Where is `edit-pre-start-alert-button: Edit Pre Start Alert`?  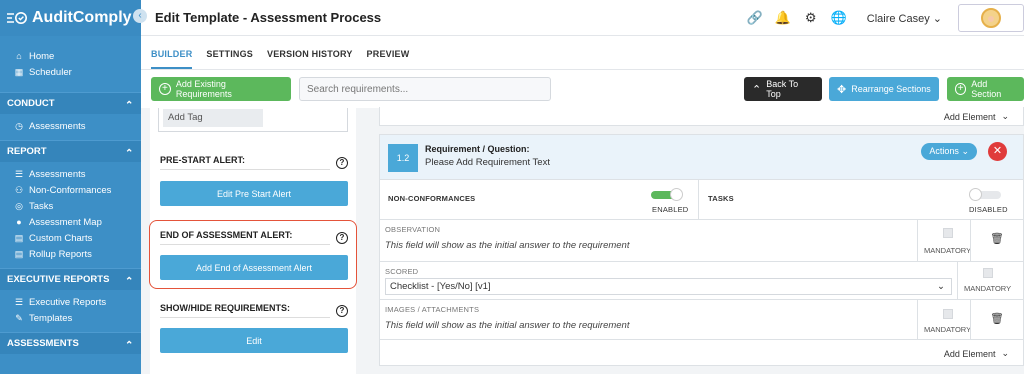
edit-pre-start-alert-button: Edit Pre Start Alert is located at coordinates (254, 193).